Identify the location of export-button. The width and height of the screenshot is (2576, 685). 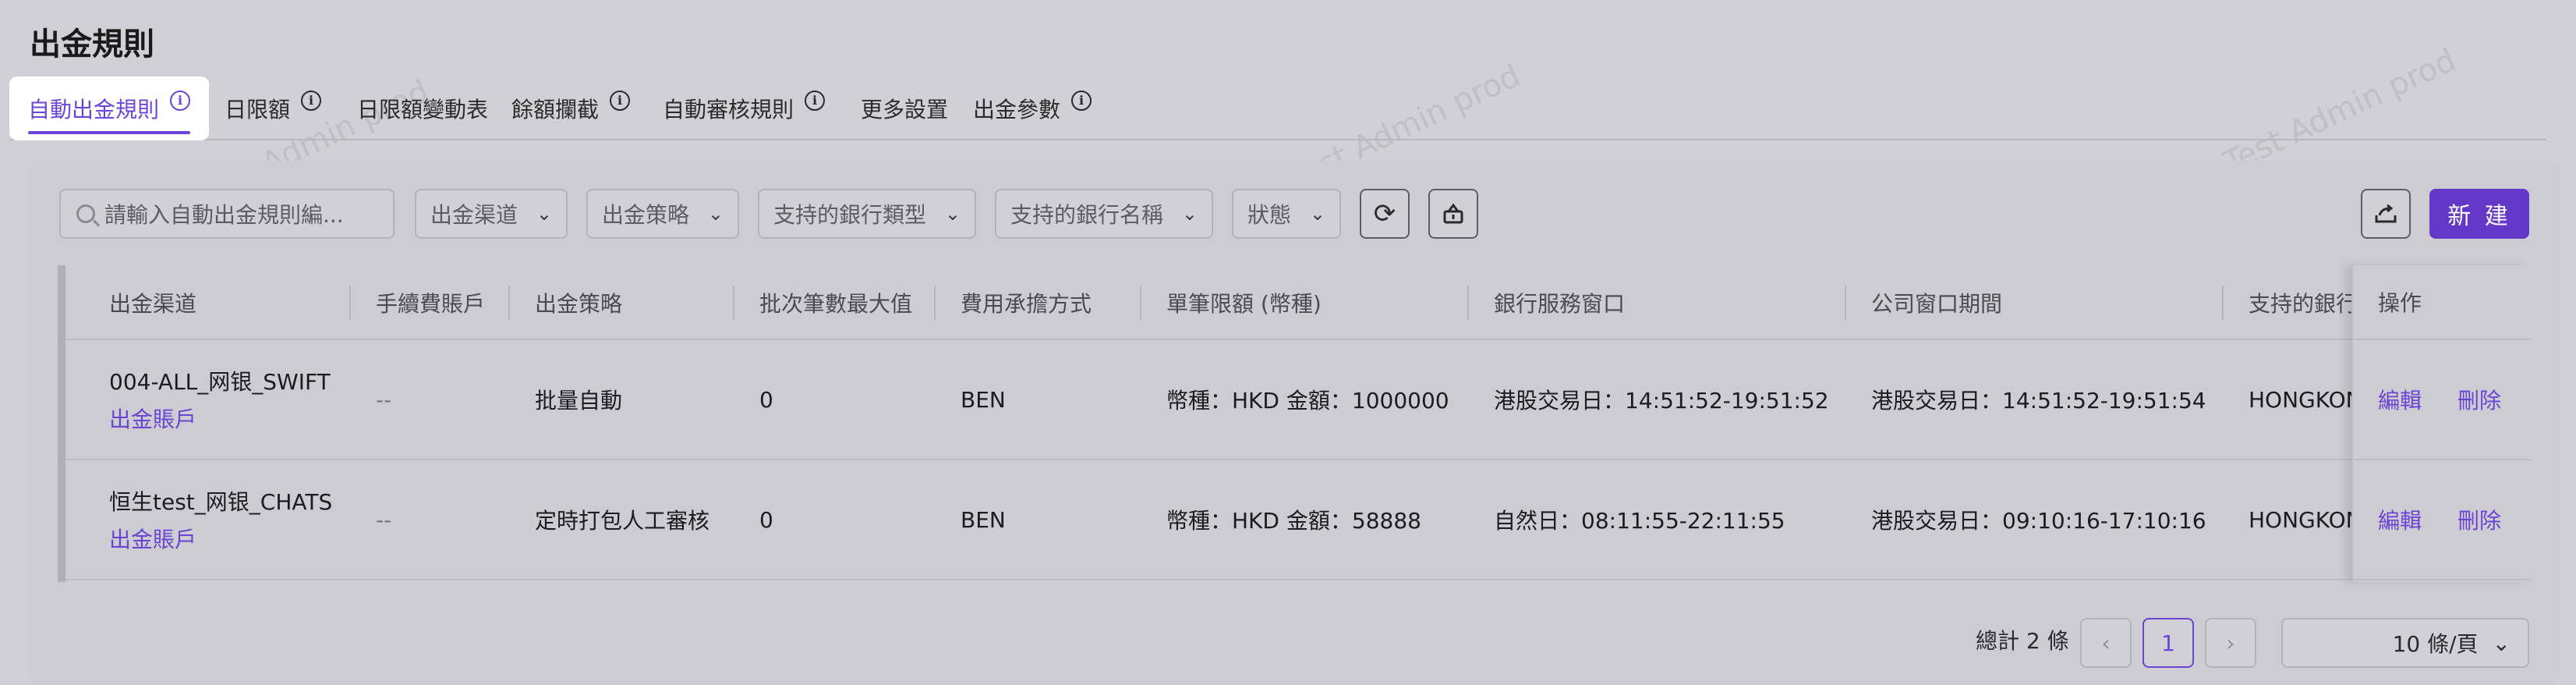
(2386, 214).